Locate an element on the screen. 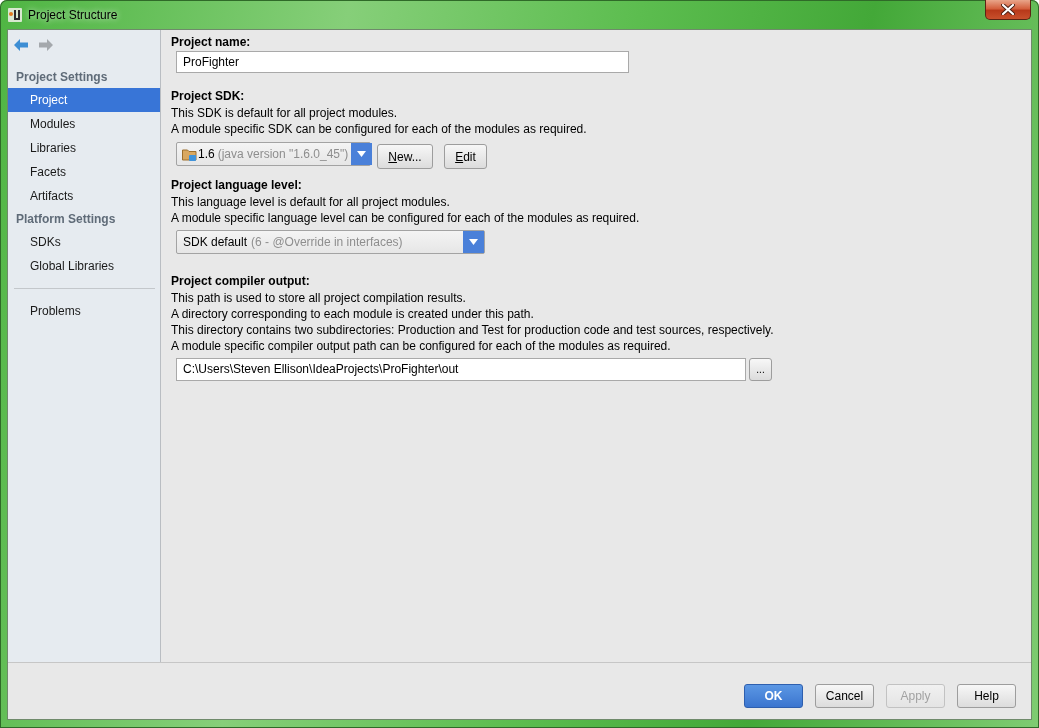  sdk-dropdown: 1.6 (java version "1.6.0_45") is located at coordinates (273, 154).